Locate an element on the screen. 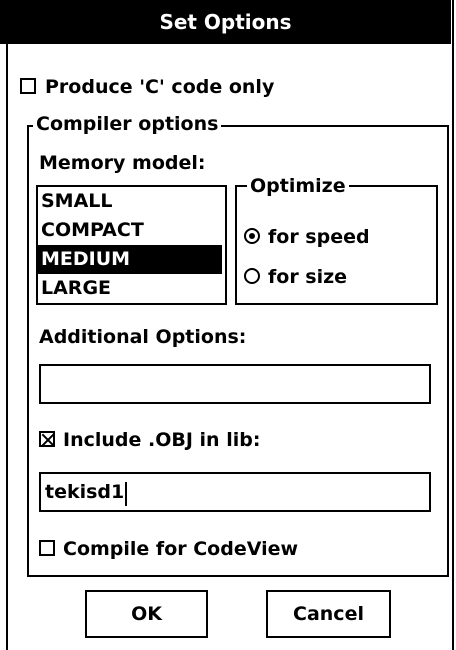 This screenshot has width=456, height=650. memory-model-item-large: LARGE is located at coordinates (130, 288).